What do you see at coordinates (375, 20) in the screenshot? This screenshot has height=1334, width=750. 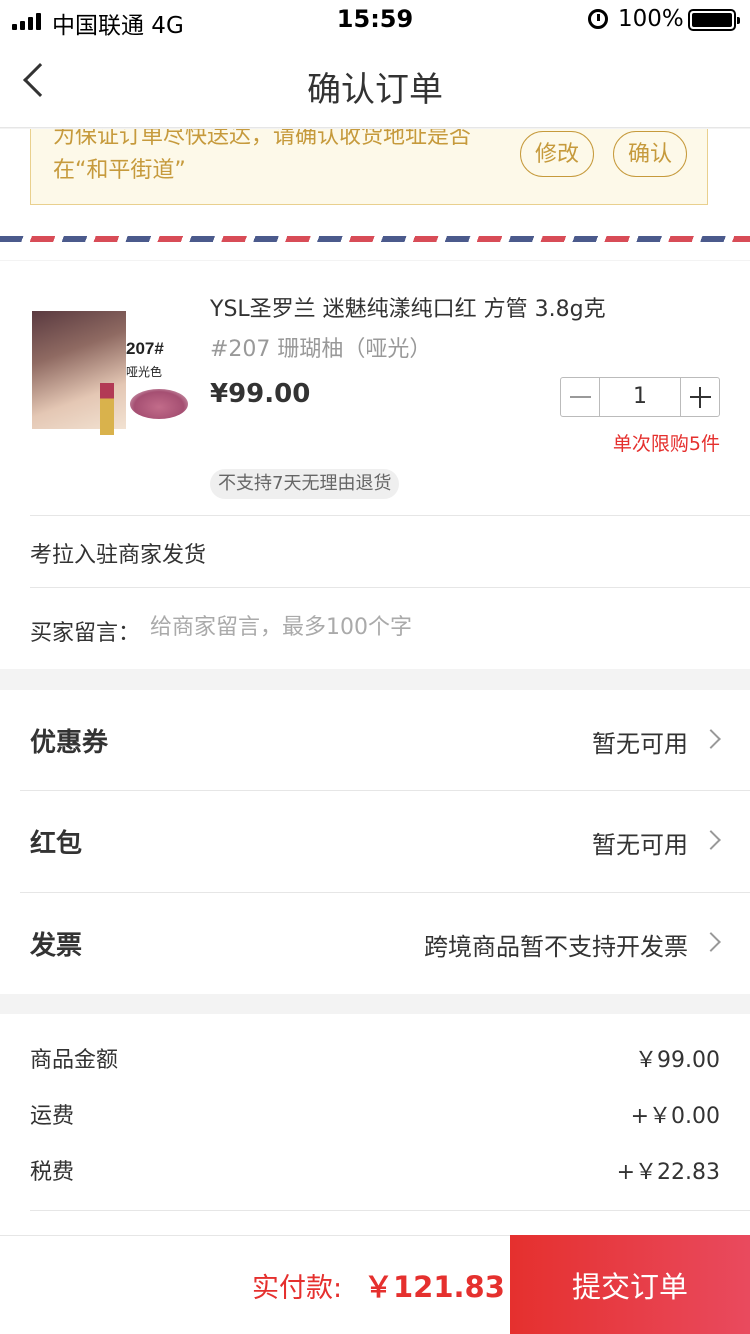 I see `status-bar: 中国联通 4G 15:59 100%` at bounding box center [375, 20].